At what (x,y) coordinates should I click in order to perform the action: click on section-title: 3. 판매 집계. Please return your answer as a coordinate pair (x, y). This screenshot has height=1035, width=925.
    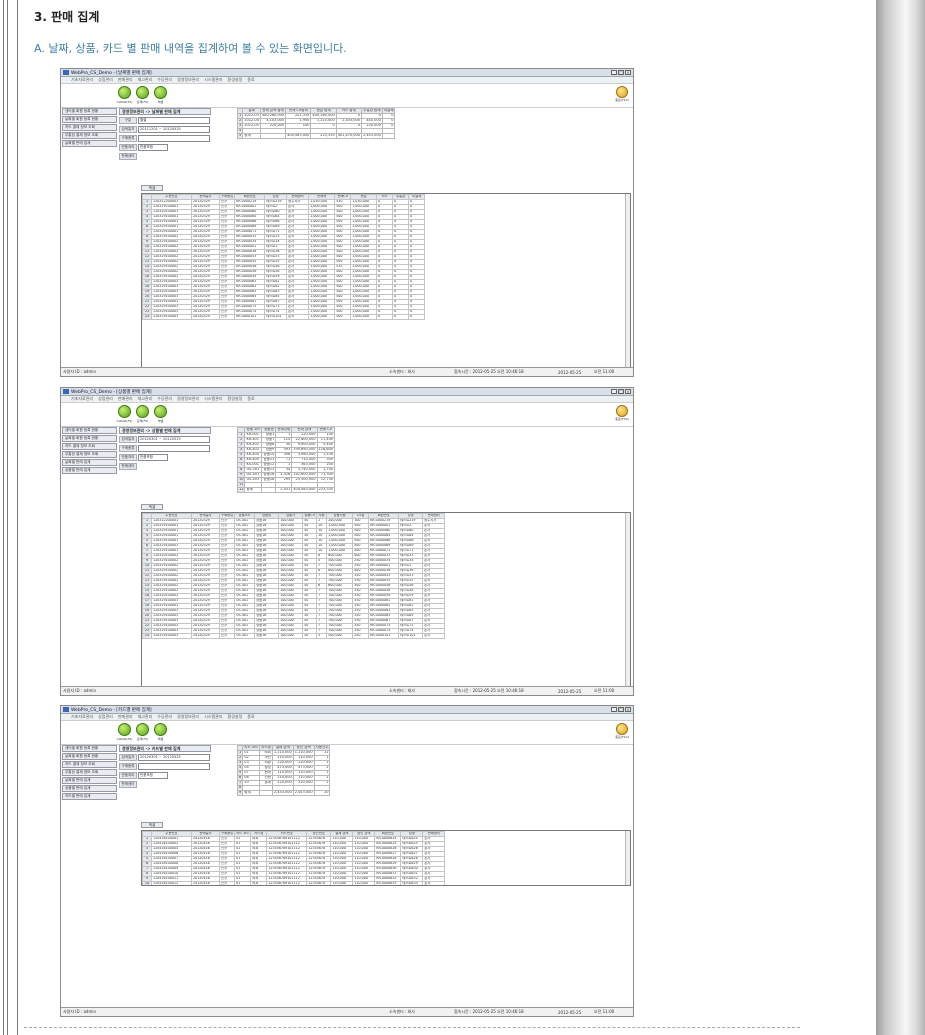
    Looking at the image, I should click on (67, 17).